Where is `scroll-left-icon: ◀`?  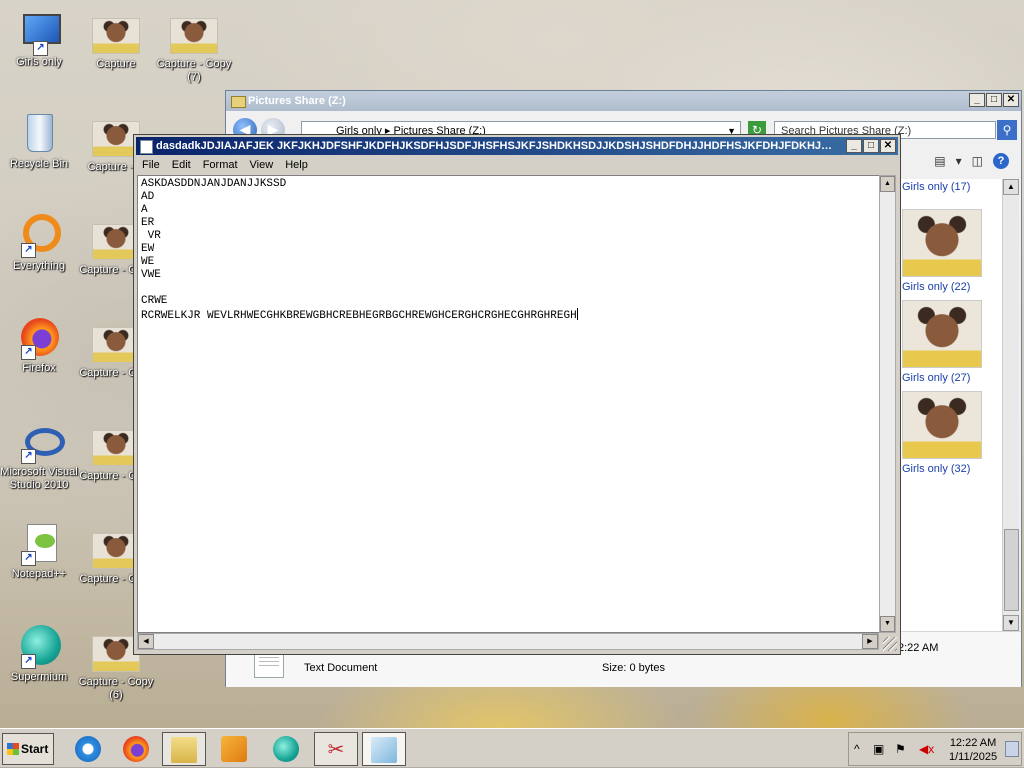 scroll-left-icon: ◀ is located at coordinates (146, 641).